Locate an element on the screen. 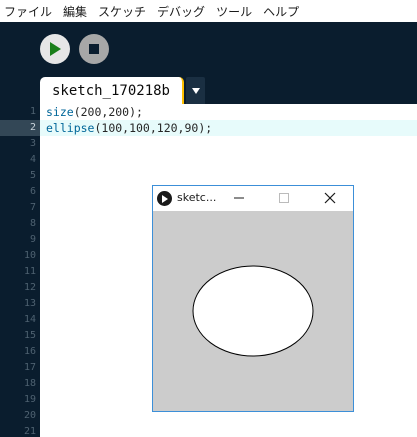  line-number: 17 is located at coordinates (29, 367).